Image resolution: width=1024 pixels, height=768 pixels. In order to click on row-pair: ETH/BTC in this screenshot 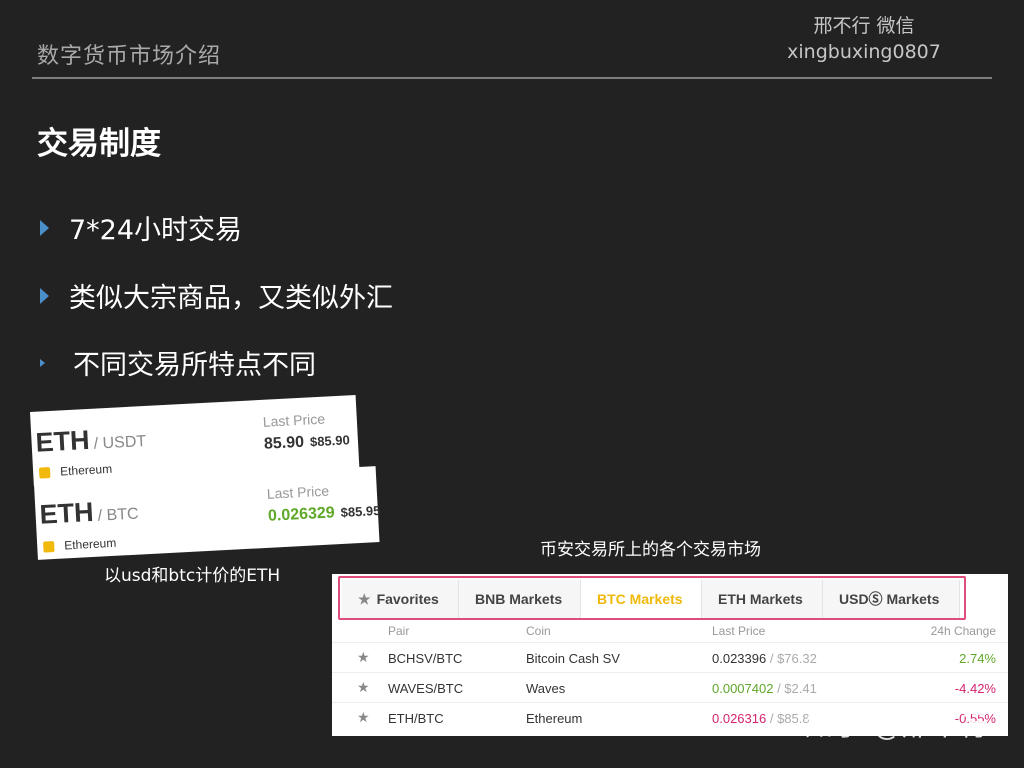, I will do `click(416, 718)`.